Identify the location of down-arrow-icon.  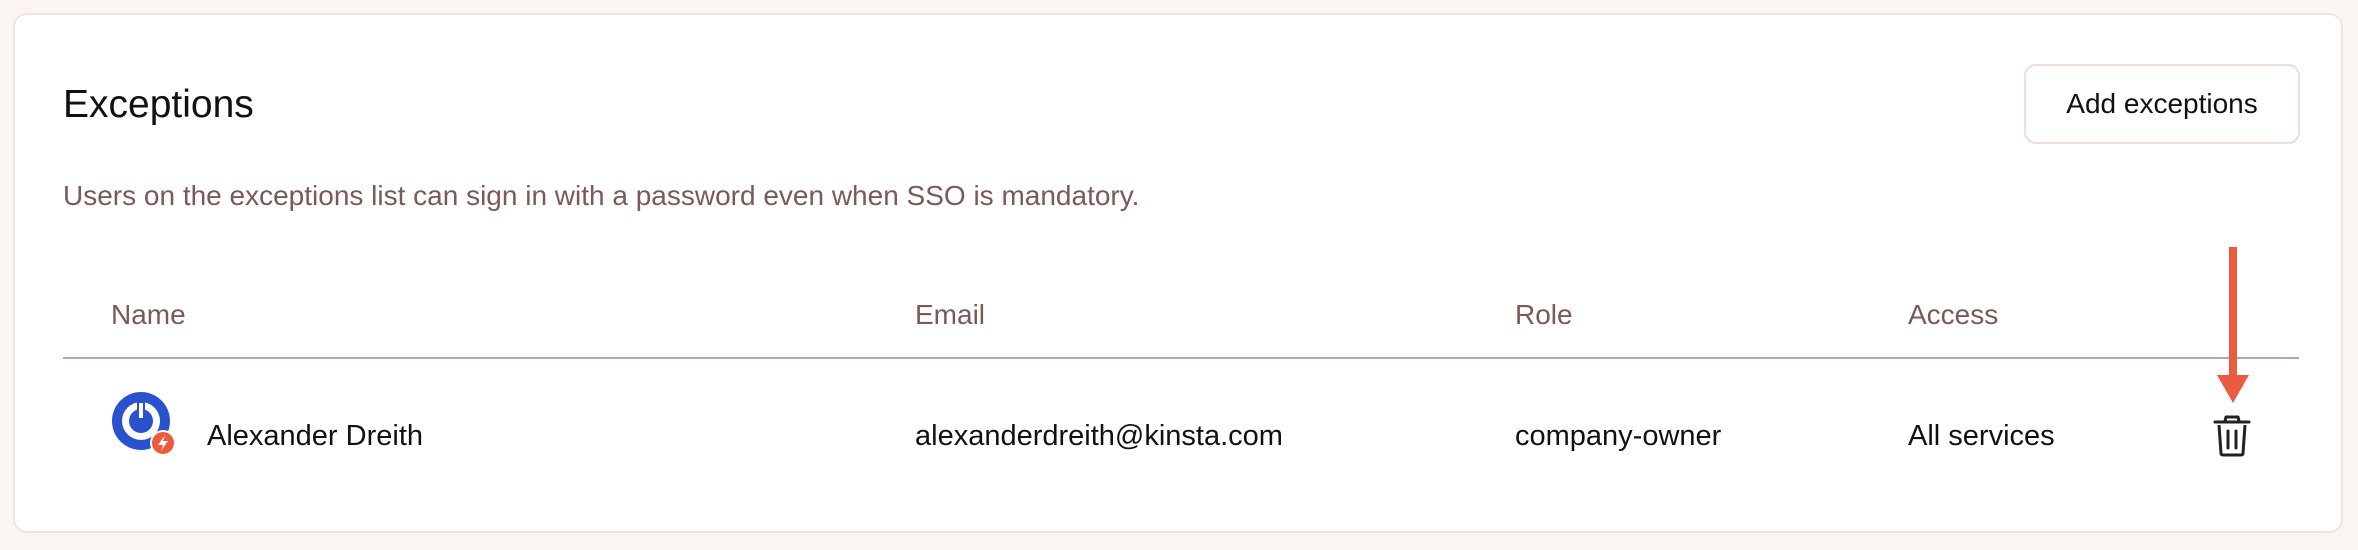
(2233, 325).